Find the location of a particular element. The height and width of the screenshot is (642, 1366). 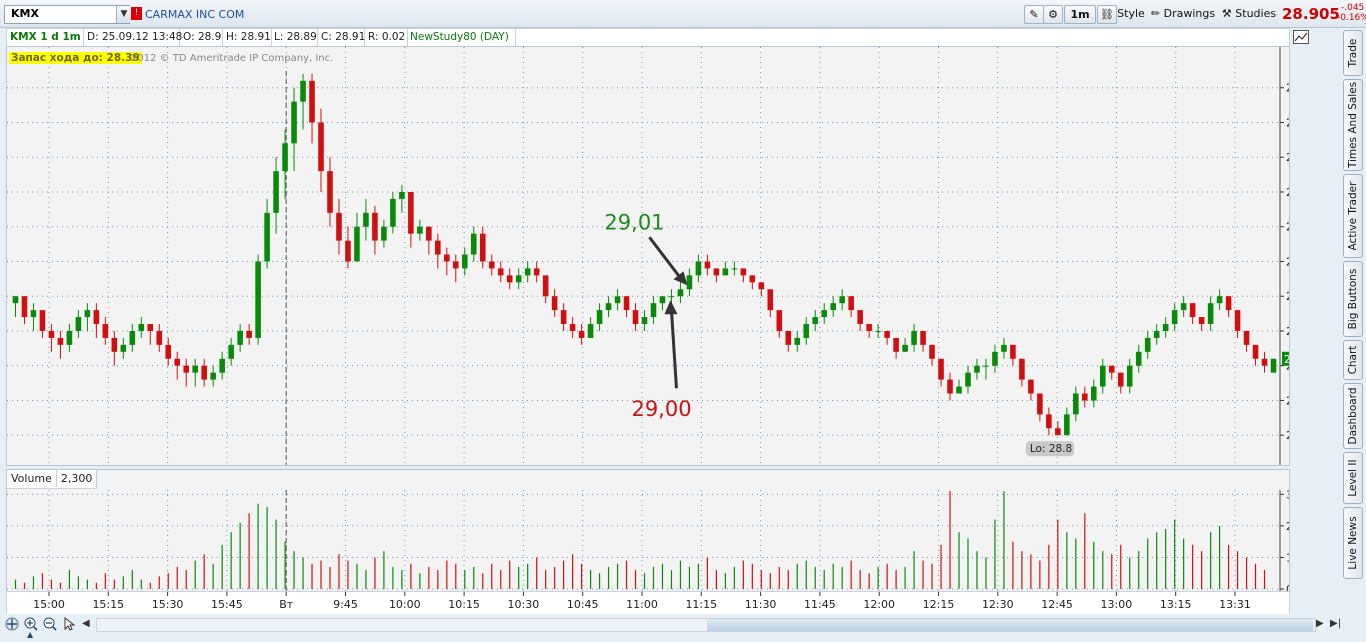

last-price: 28.905 is located at coordinates (1311, 14).